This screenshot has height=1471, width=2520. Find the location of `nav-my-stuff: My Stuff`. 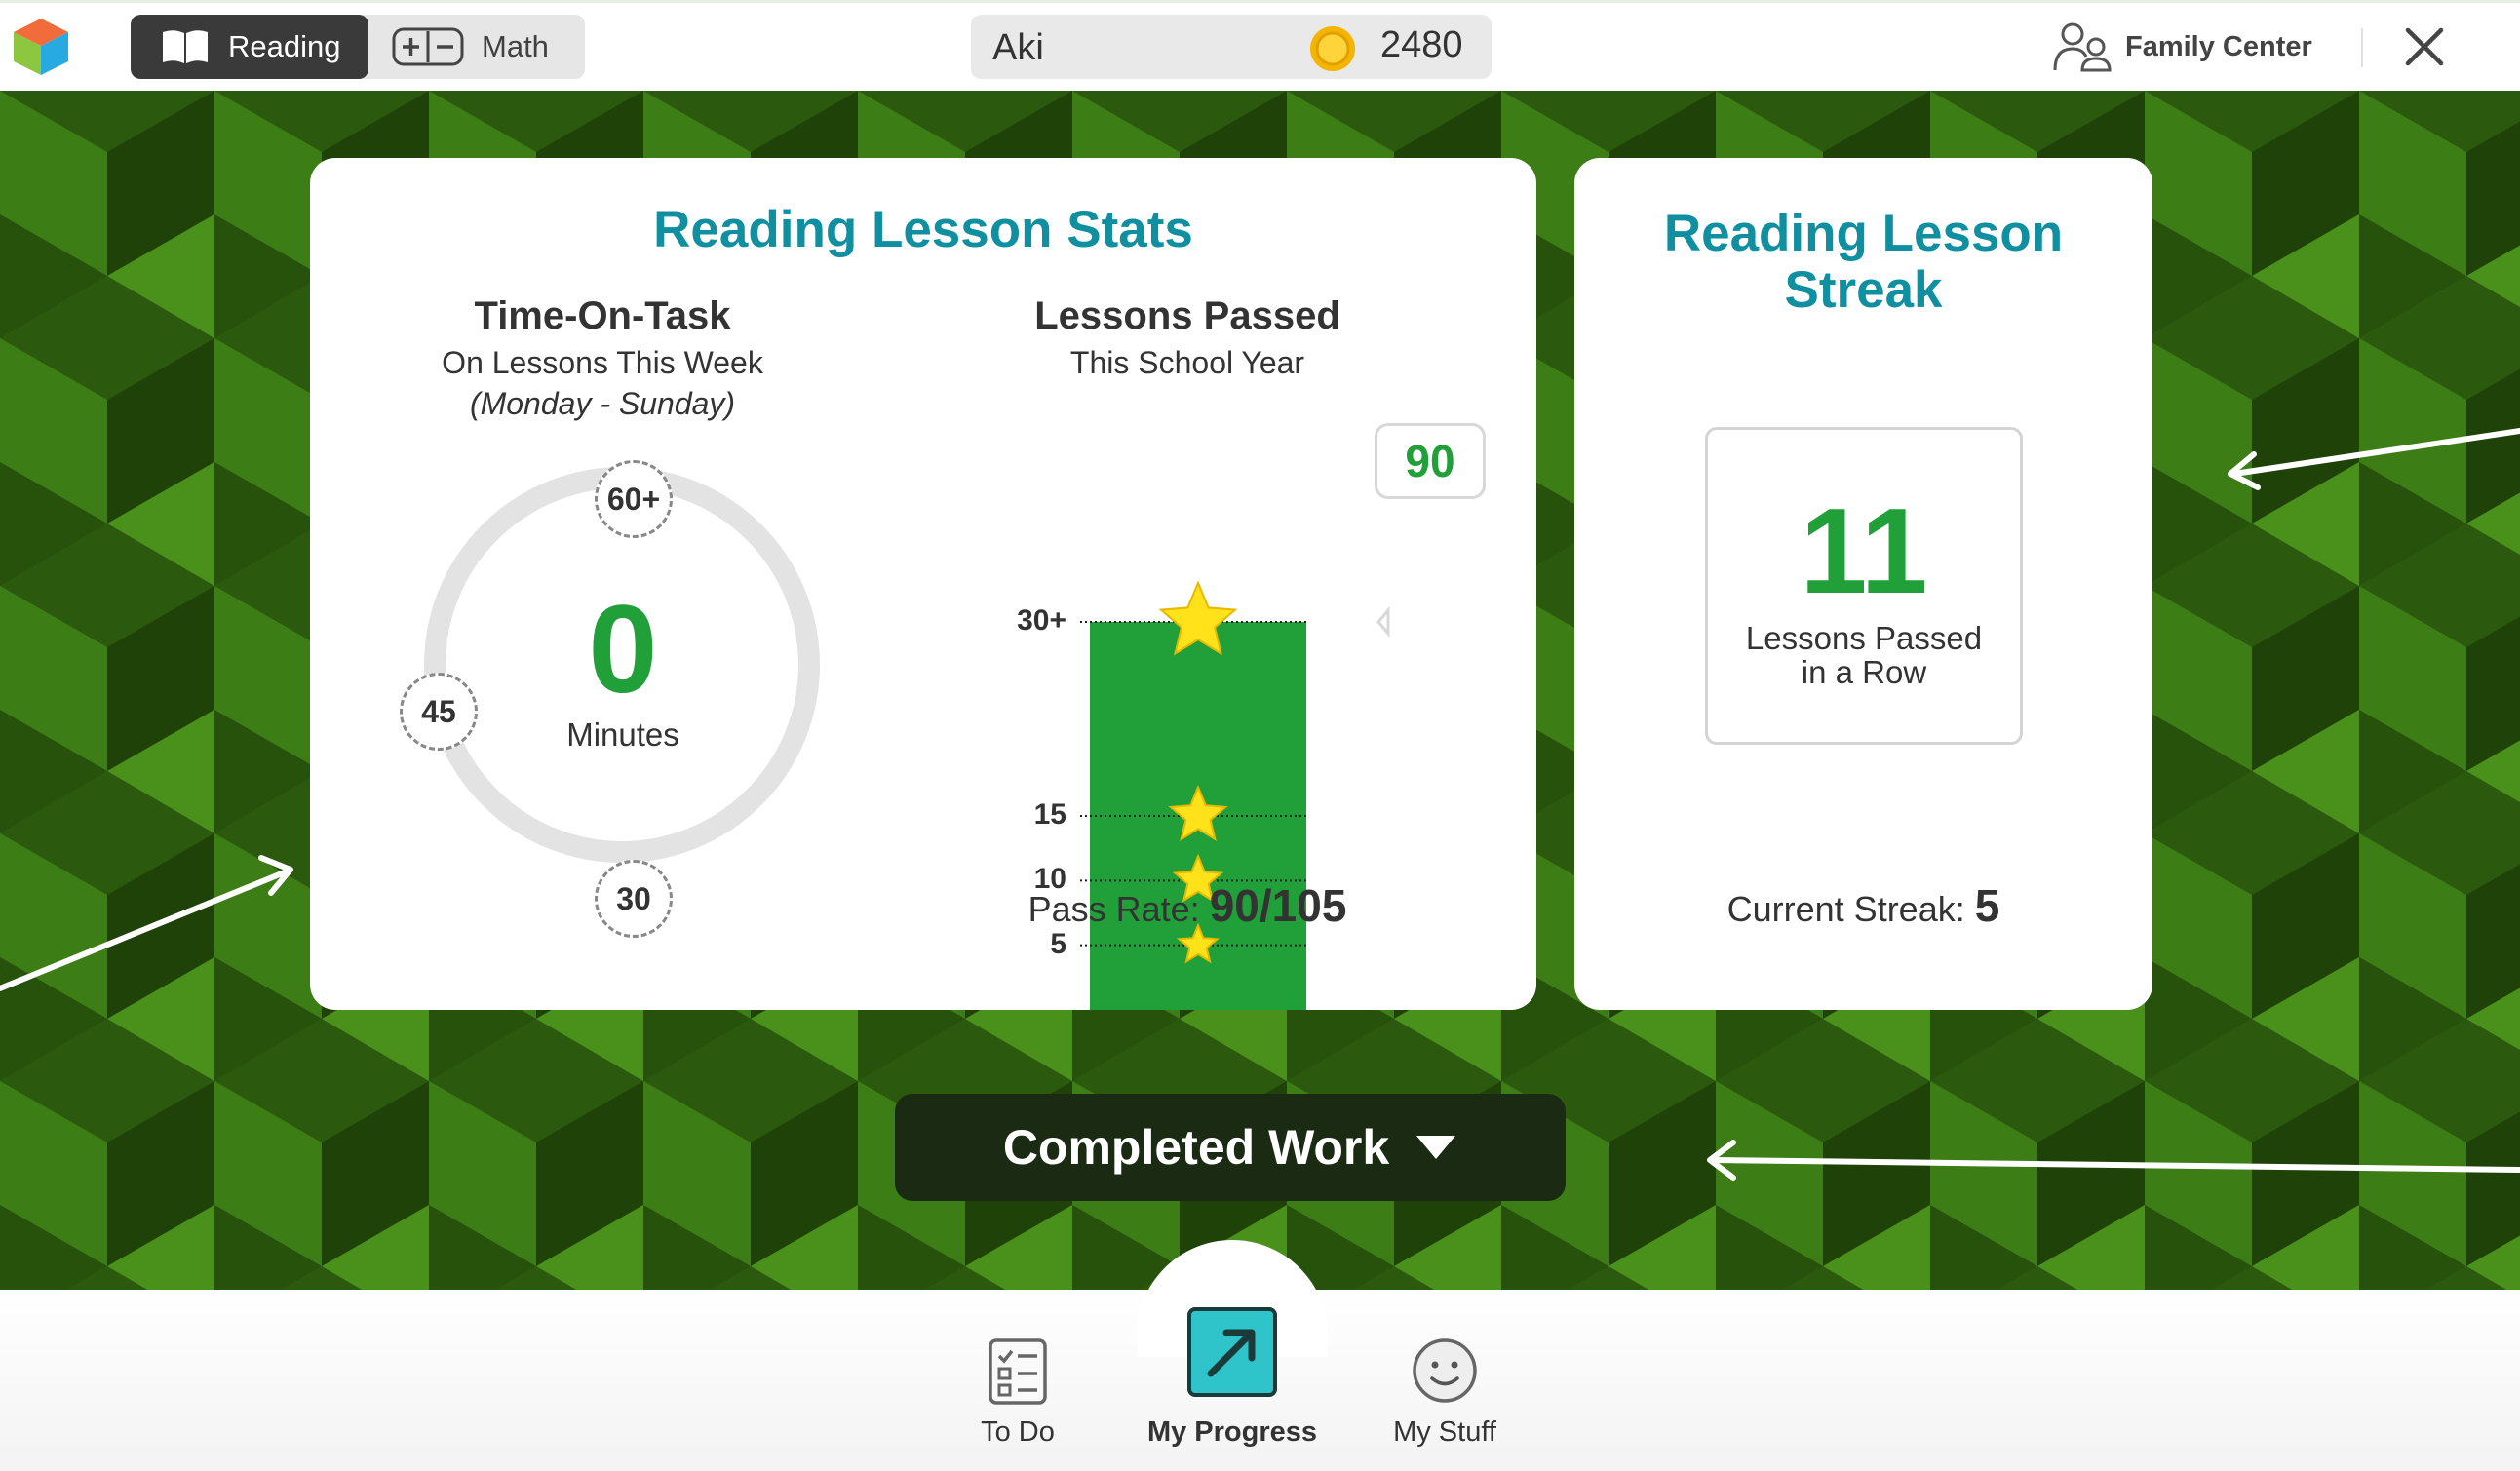

nav-my-stuff: My Stuff is located at coordinates (1445, 1379).